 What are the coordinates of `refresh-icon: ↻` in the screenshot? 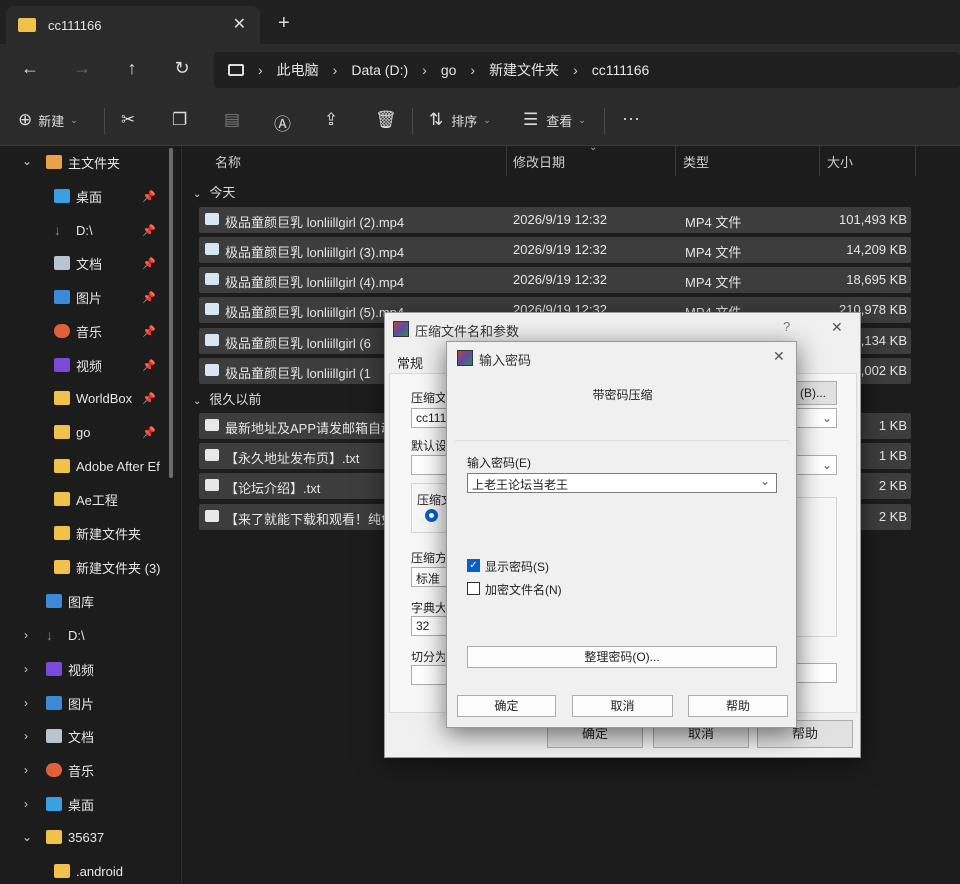 It's located at (182, 68).